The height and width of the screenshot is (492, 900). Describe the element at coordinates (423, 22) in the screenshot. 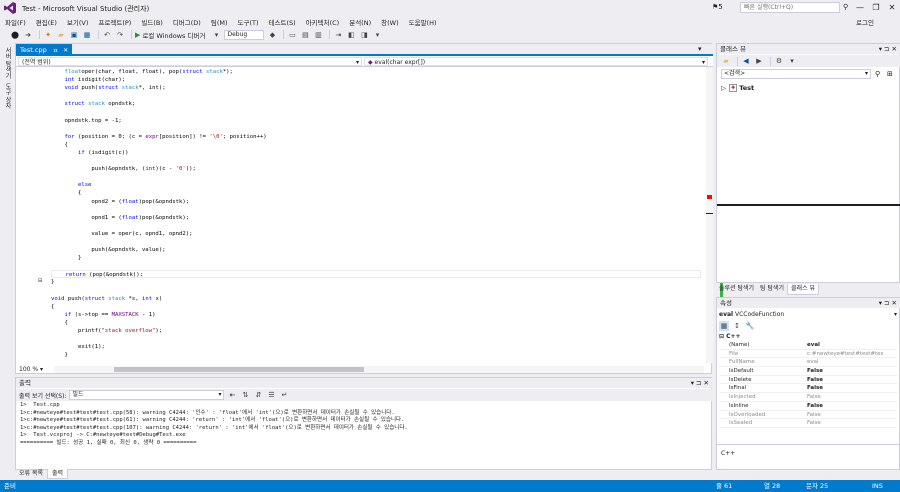

I see `menu-item: 도움말(H)` at that location.